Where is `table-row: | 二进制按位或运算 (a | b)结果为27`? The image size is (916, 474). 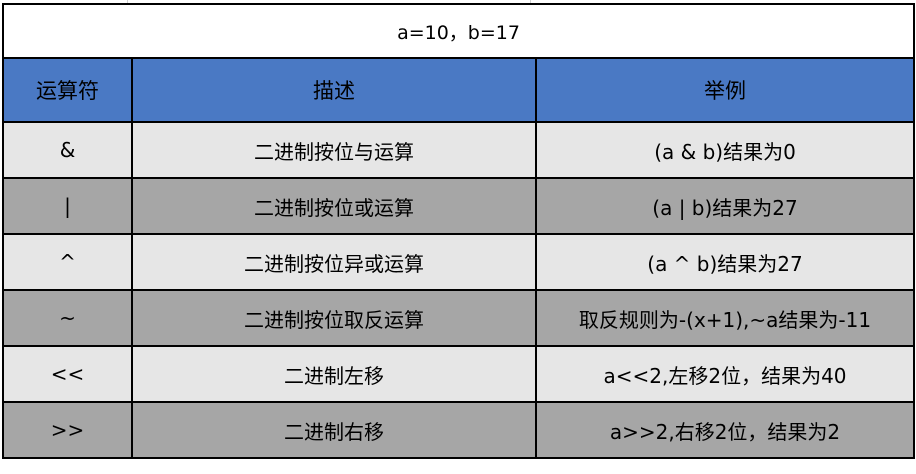
table-row: | 二进制按位或运算 (a | b)结果为27 is located at coordinates (459, 206).